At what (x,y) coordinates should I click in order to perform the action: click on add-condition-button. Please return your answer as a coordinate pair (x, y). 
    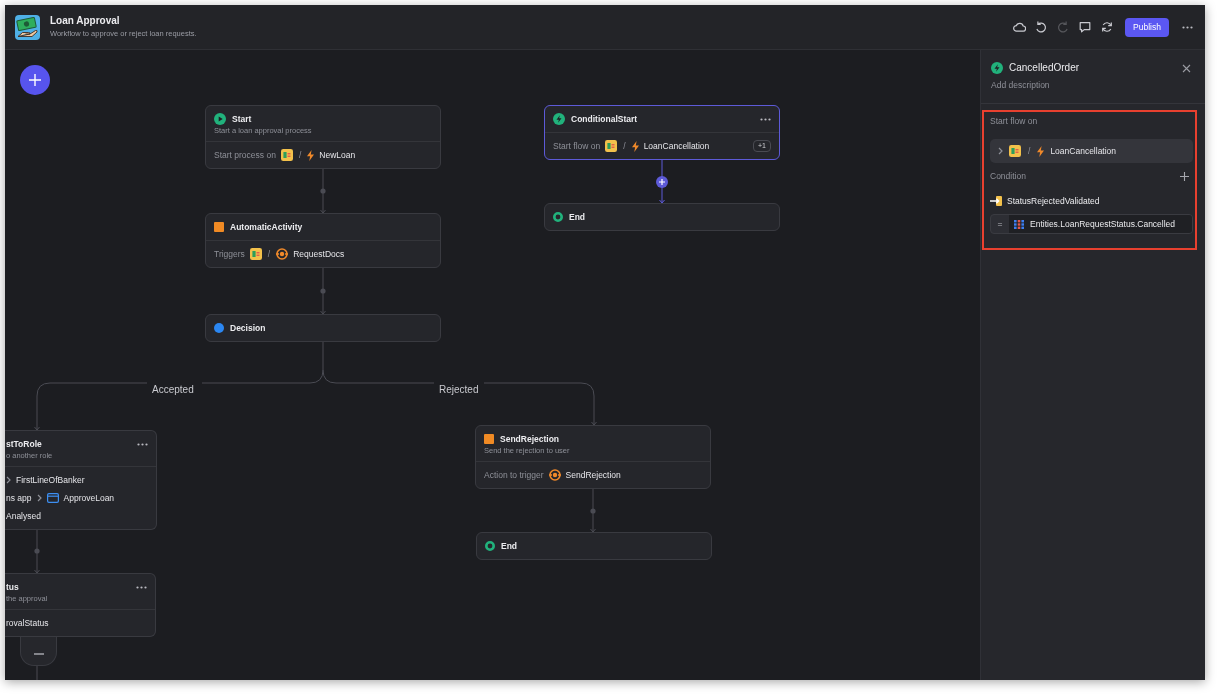
    Looking at the image, I should click on (1184, 176).